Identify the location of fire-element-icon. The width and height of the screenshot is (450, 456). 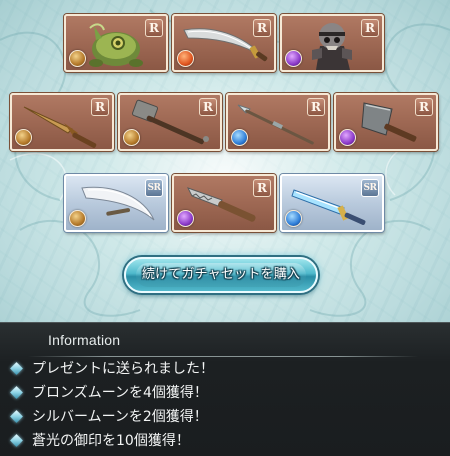
(185, 58).